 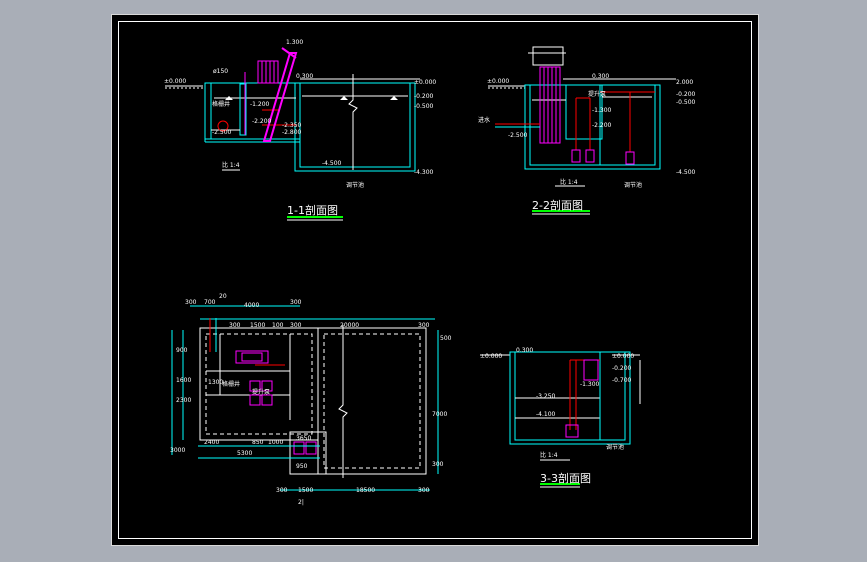 What do you see at coordinates (251, 305) in the screenshot?
I see `dim-label: 4000` at bounding box center [251, 305].